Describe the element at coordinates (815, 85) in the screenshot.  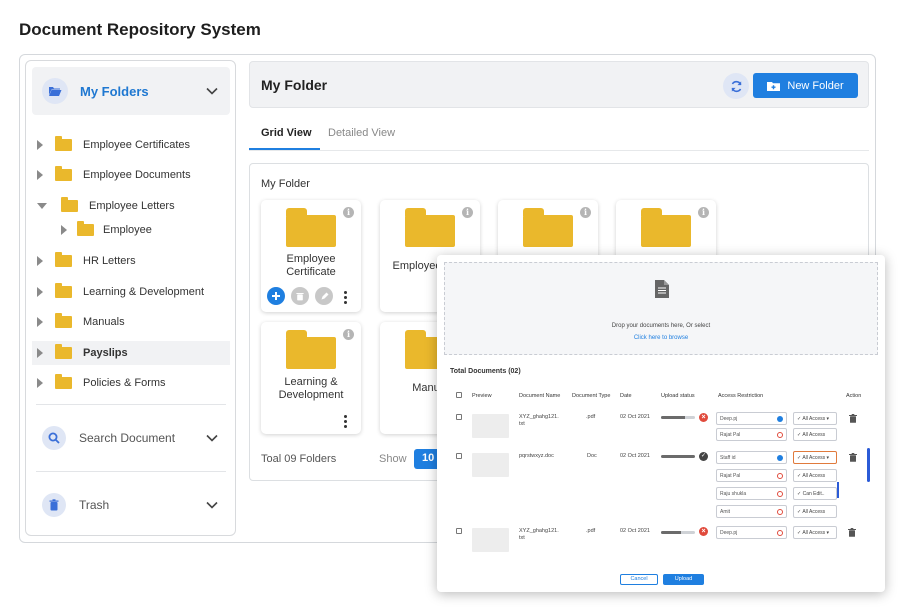
I see `new-folder-label: New Folder` at that location.